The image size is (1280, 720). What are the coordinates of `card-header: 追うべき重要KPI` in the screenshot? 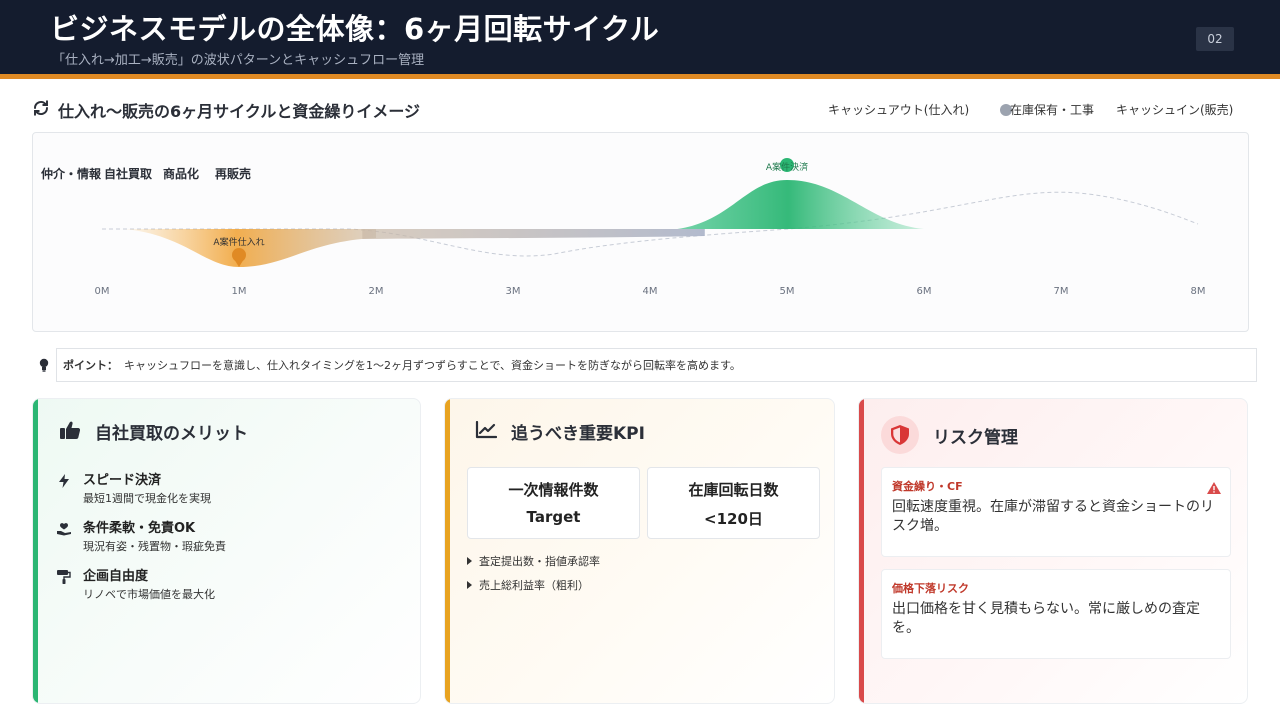 It's located at (560, 431).